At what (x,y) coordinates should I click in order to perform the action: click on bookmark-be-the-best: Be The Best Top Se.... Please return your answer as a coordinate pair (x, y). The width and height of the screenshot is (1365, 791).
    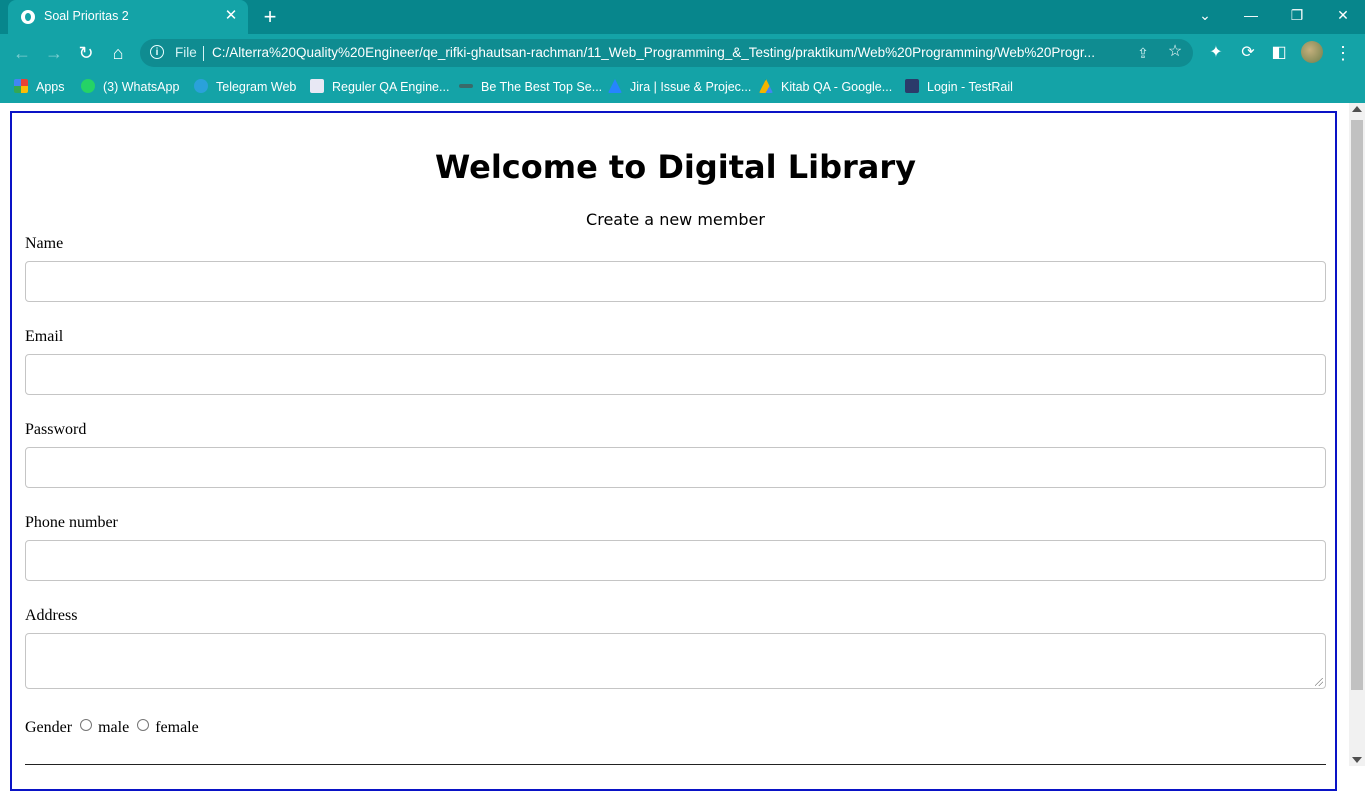
    Looking at the image, I should click on (530, 87).